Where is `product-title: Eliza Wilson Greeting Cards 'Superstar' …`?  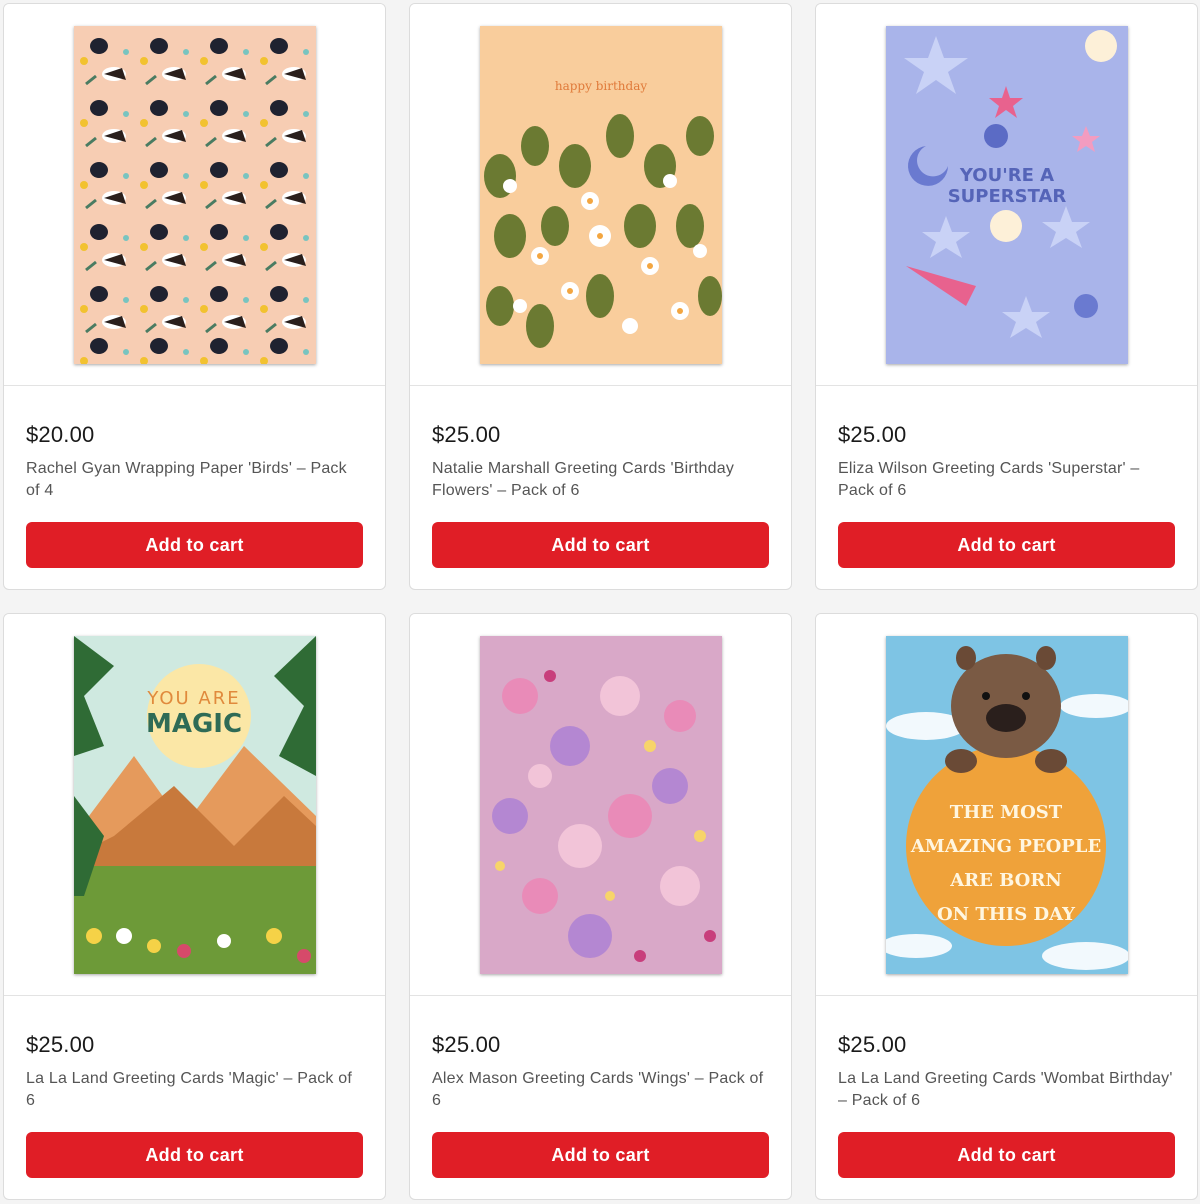
product-title: Eliza Wilson Greeting Cards 'Superstar' … is located at coordinates (1006, 480).